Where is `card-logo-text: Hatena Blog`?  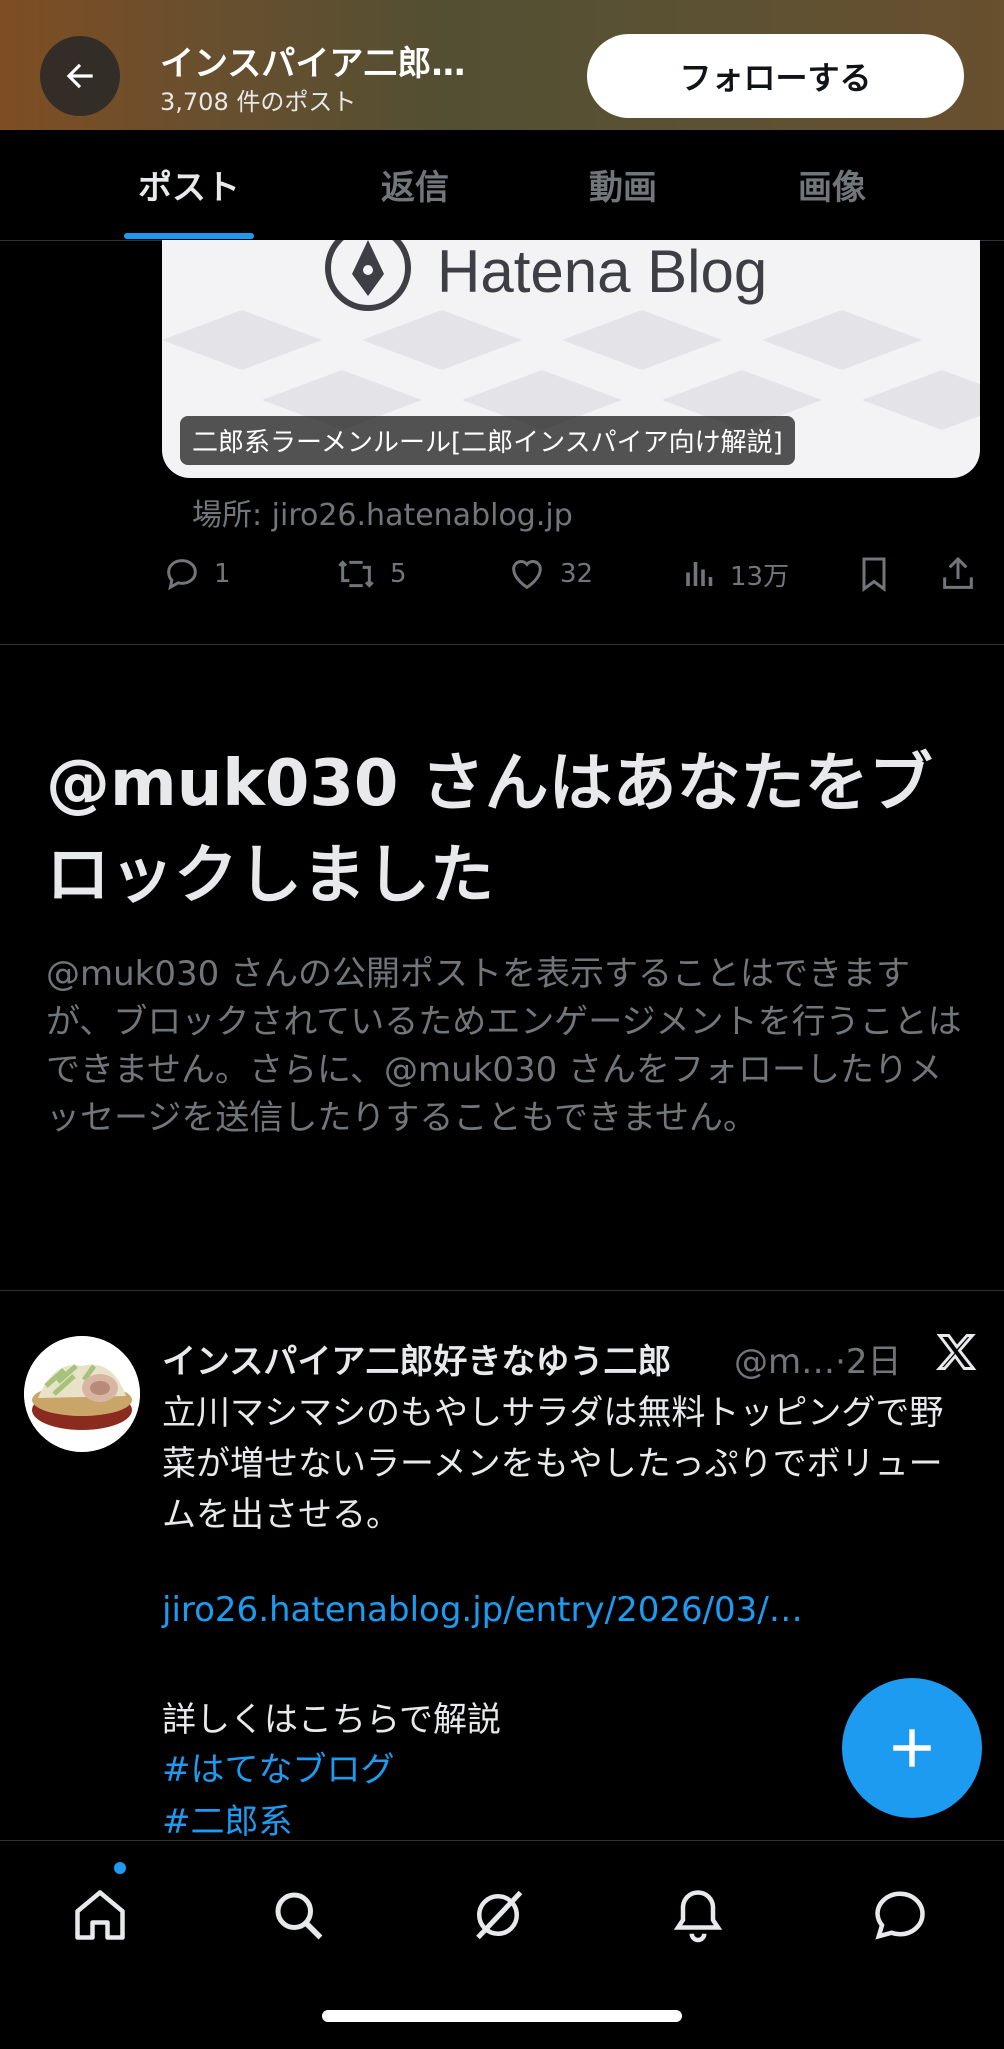 card-logo-text: Hatena Blog is located at coordinates (602, 272).